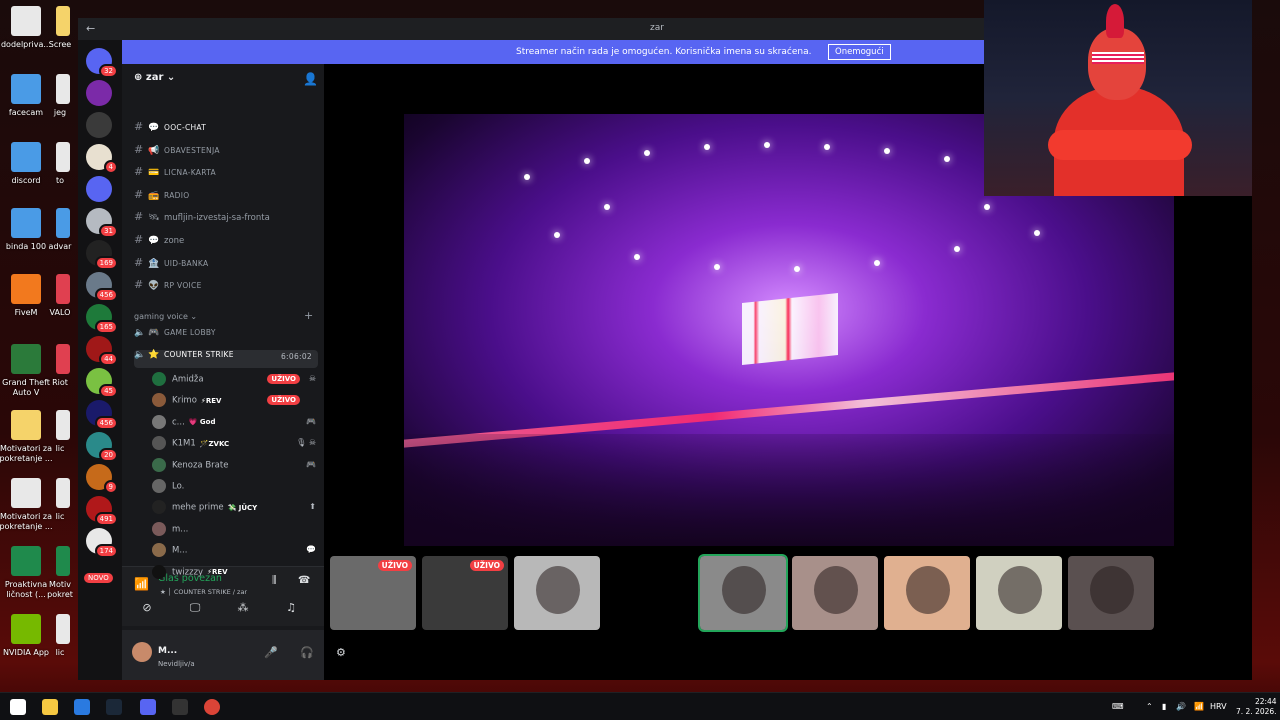 This screenshot has width=1280, height=720. I want to click on gear-icon: ⚙, so click(341, 652).